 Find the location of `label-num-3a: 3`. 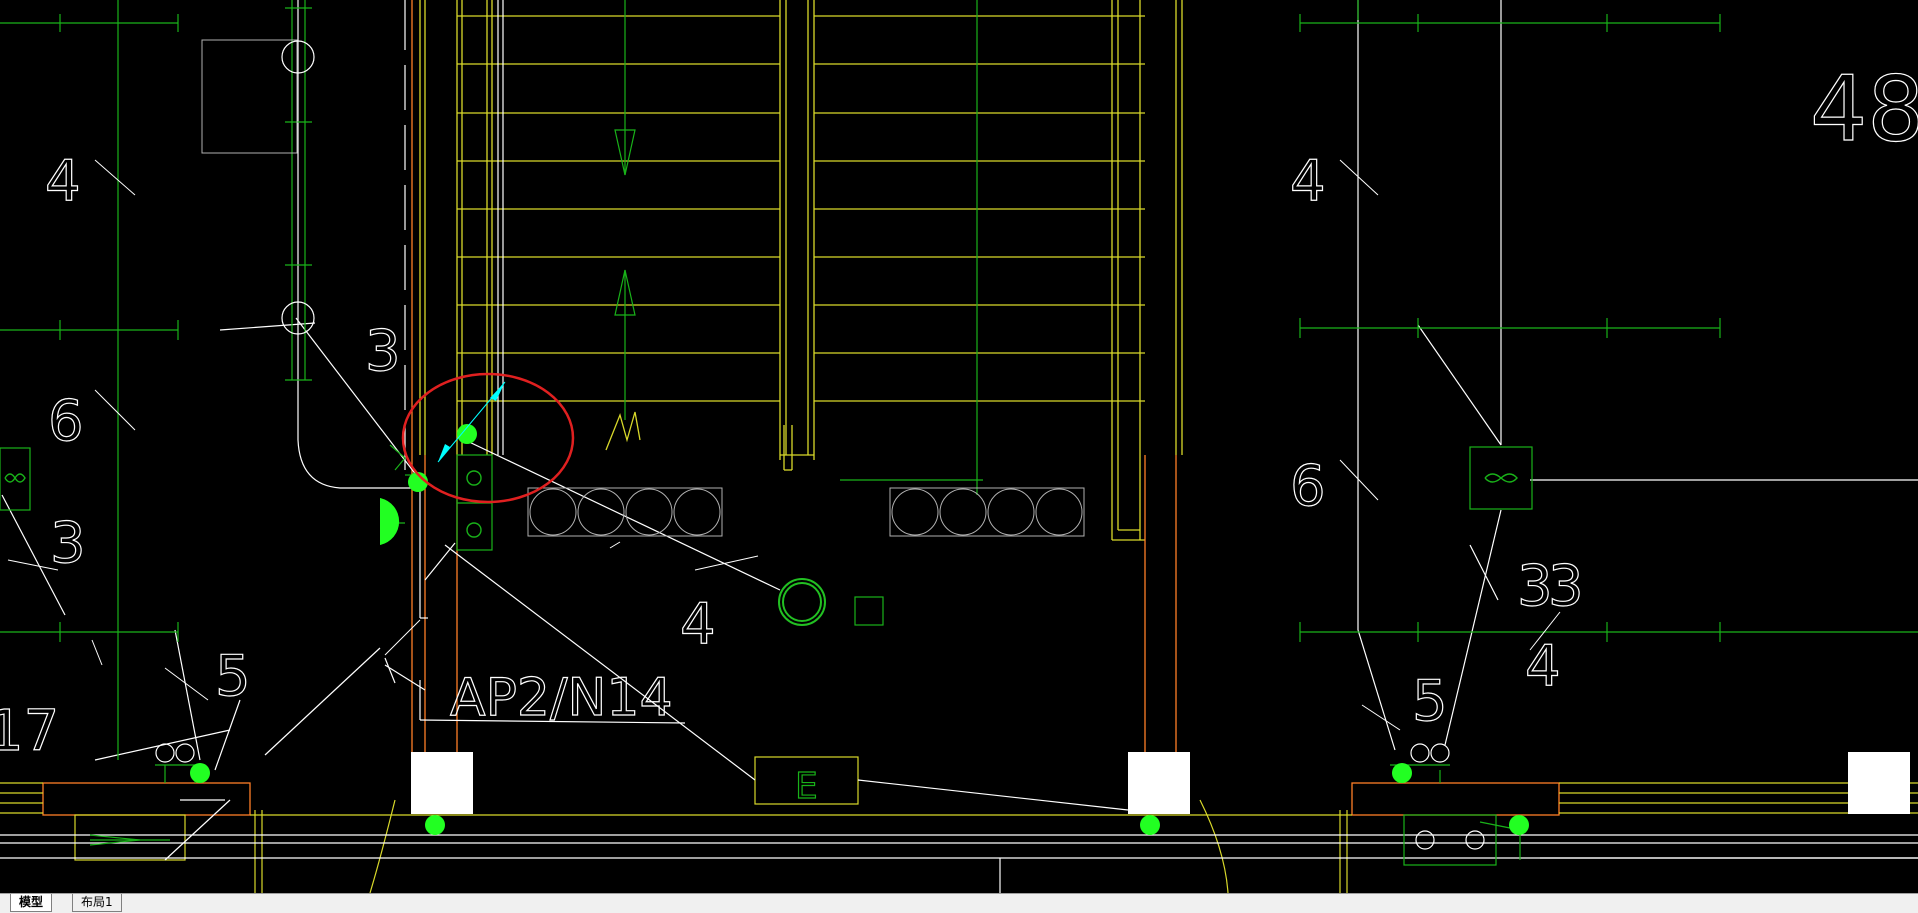

label-num-3a: 3 is located at coordinates (383, 351).